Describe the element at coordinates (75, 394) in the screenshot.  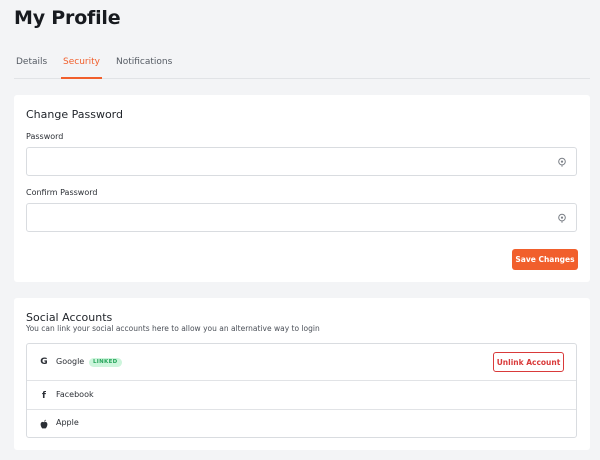
I see `social-name-facebook: Facebook` at that location.